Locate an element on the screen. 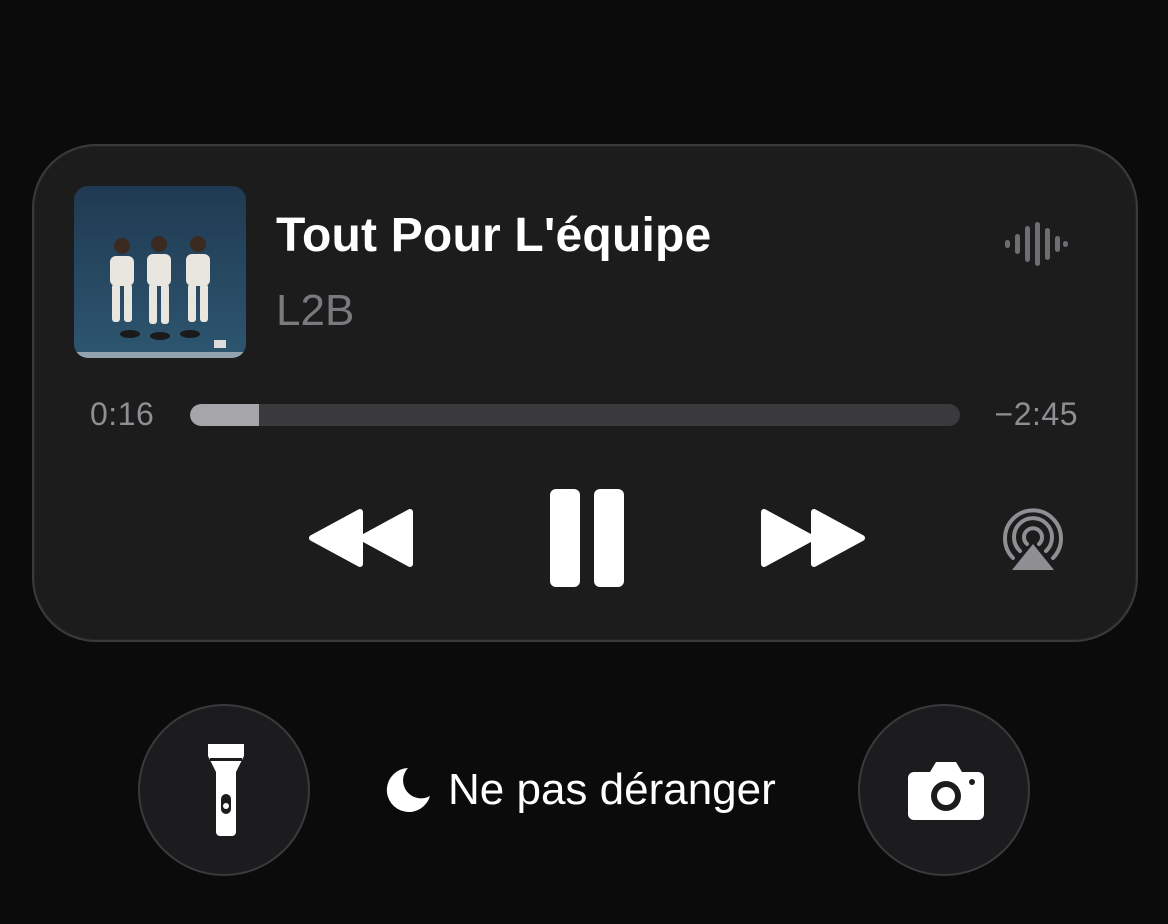 This screenshot has height=924, width=1168. backward-icon is located at coordinates (361, 538).